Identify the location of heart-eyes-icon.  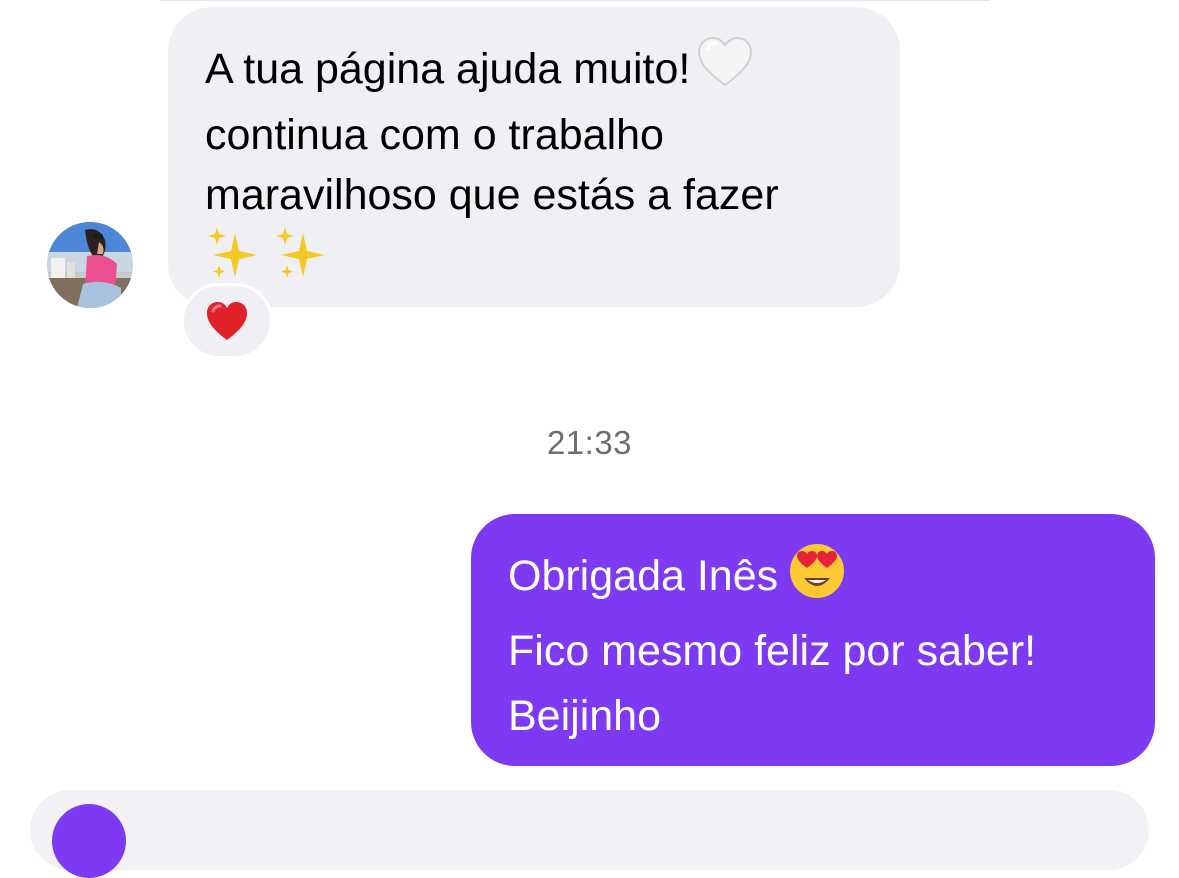
(817, 580).